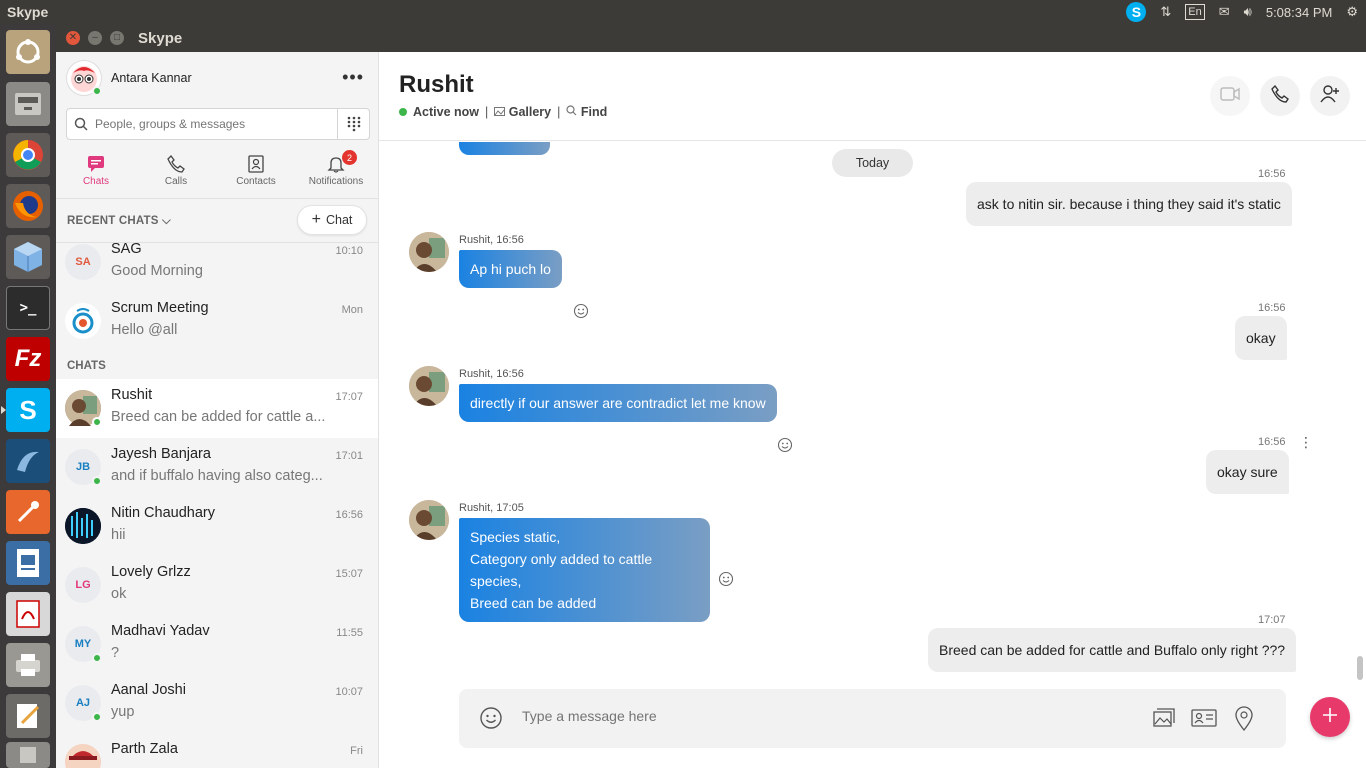 This screenshot has height=768, width=1366. What do you see at coordinates (491, 720) in the screenshot?
I see `emoji-icon` at bounding box center [491, 720].